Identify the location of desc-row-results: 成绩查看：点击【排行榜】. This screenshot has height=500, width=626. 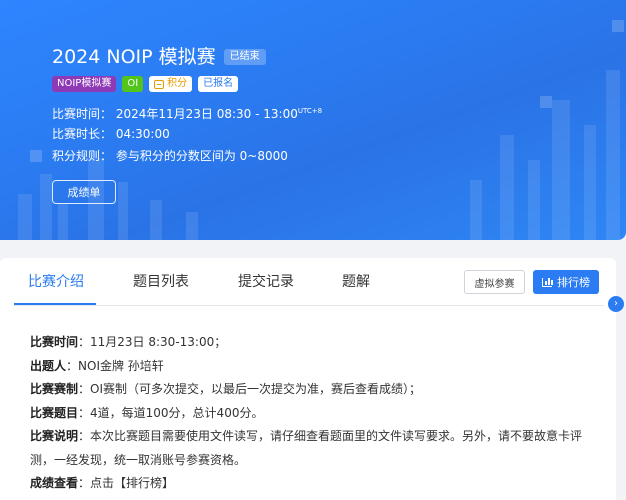
(310, 484).